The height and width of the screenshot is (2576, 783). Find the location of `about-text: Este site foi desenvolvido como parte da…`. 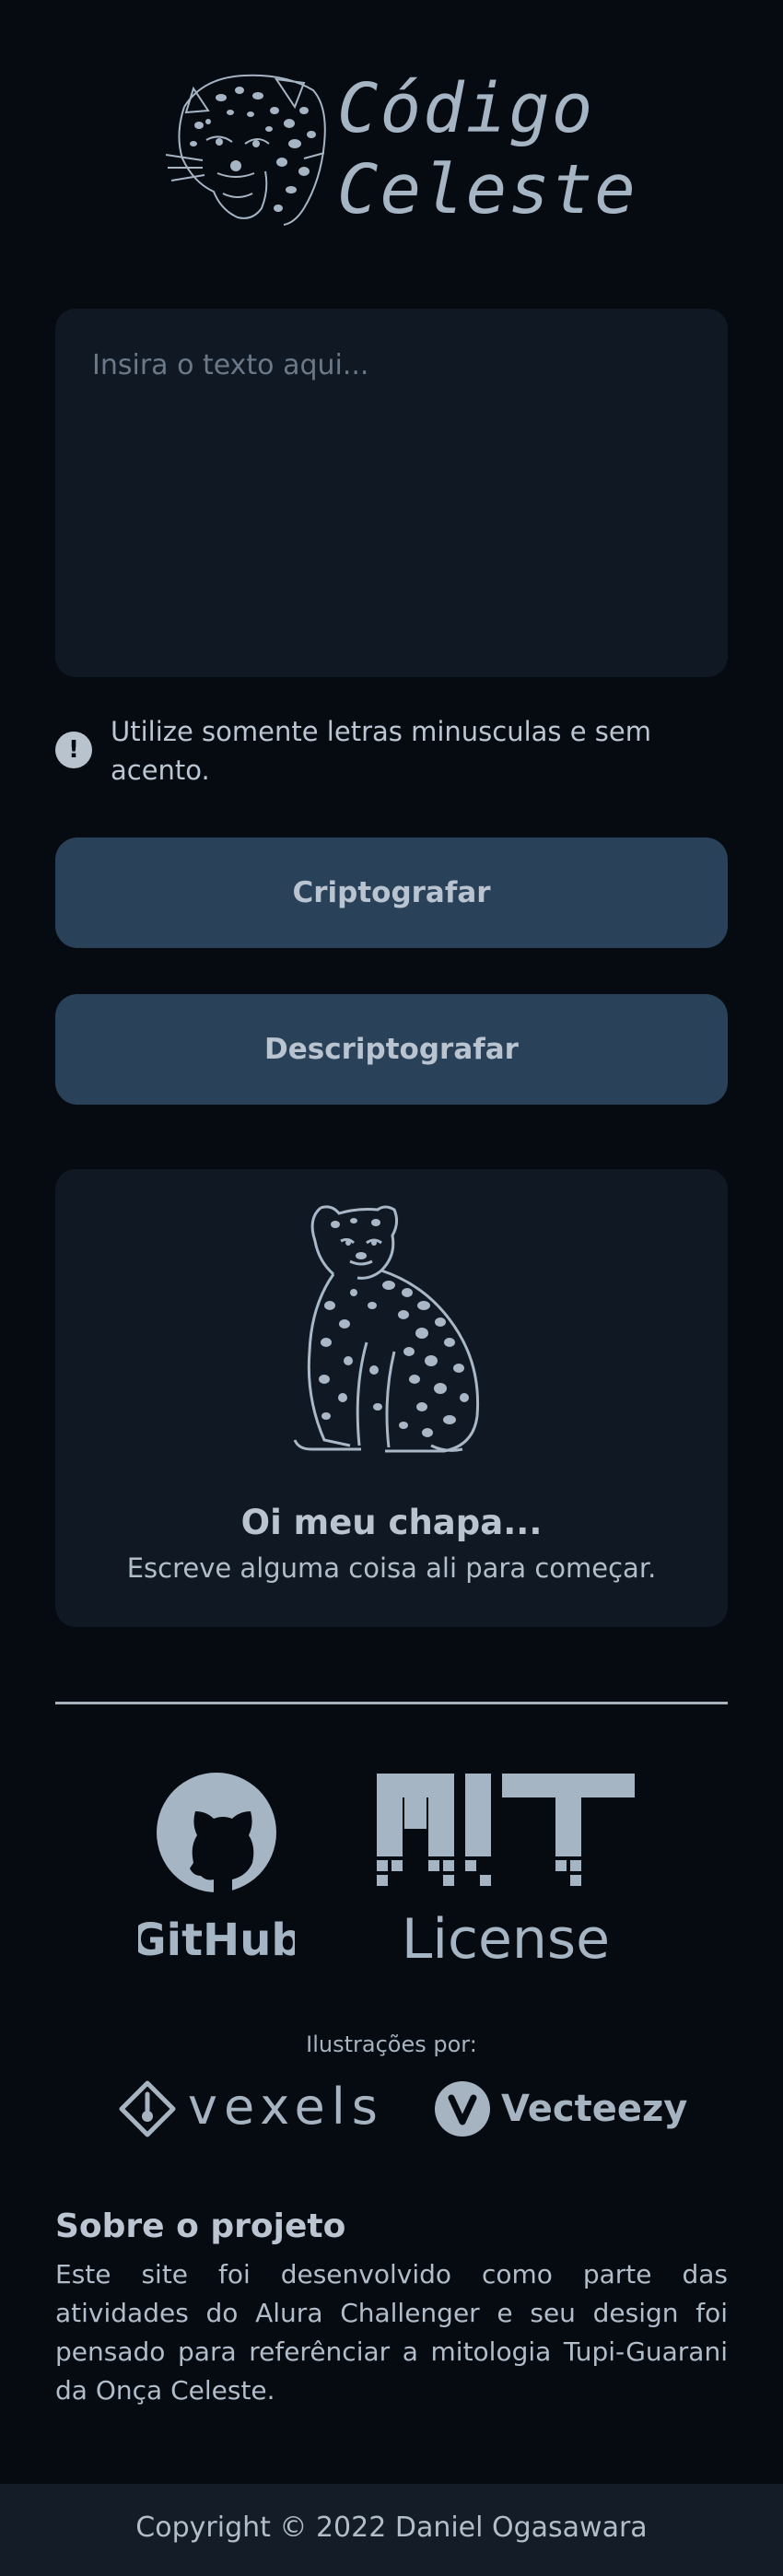

about-text: Este site foi desenvolvido como parte da… is located at coordinates (391, 2332).